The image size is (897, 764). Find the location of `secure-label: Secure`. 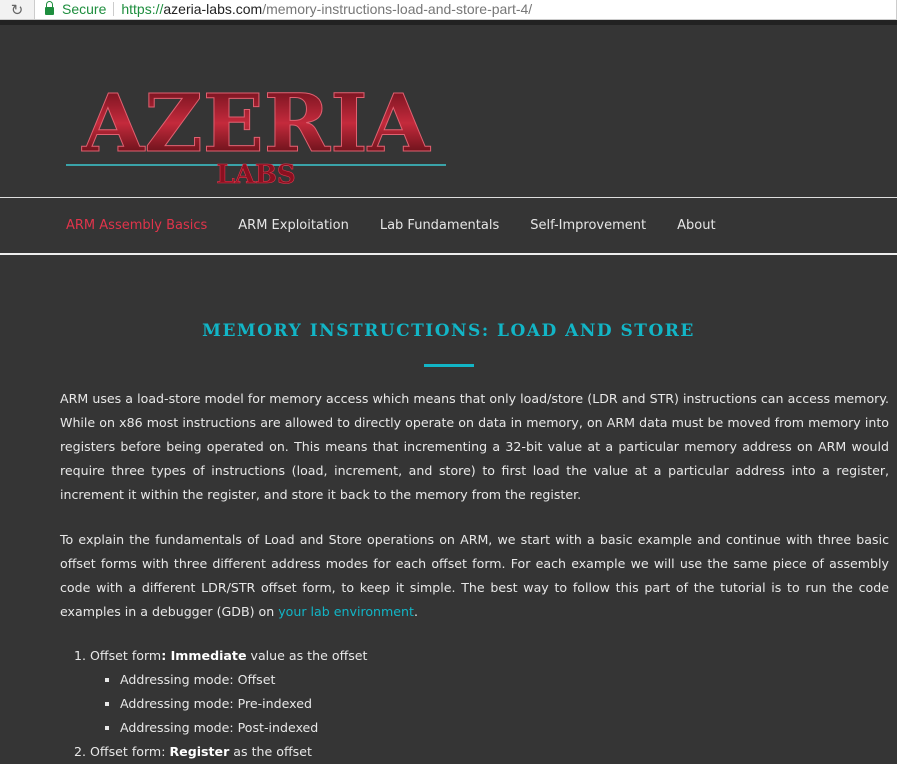

secure-label: Secure is located at coordinates (84, 9).